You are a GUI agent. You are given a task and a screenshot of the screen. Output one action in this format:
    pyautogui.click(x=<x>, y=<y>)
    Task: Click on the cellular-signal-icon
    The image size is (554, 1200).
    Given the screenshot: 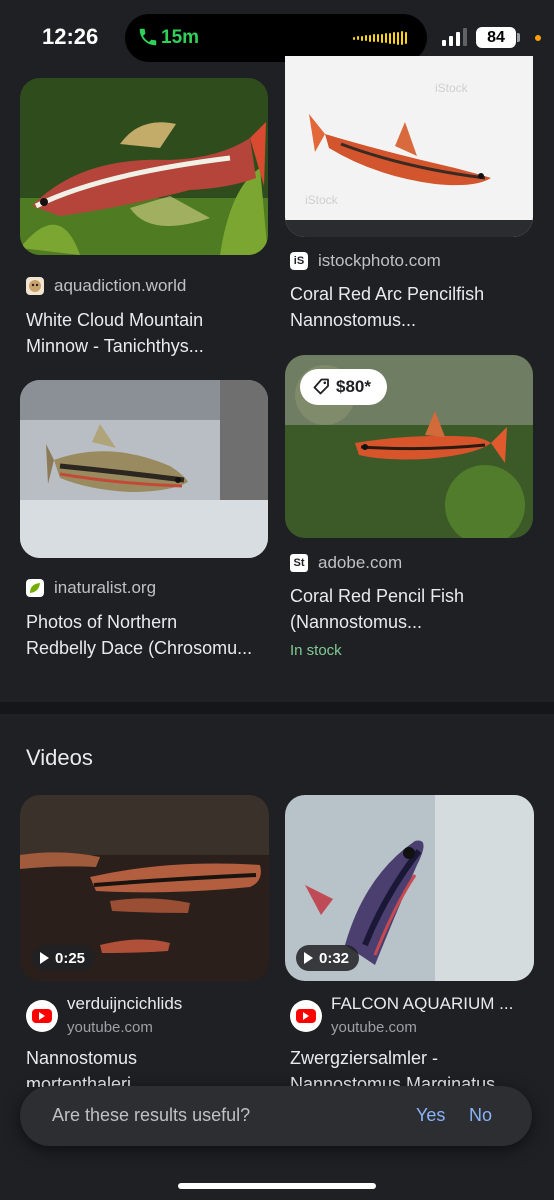 What is the action you would take?
    pyautogui.click(x=454, y=37)
    